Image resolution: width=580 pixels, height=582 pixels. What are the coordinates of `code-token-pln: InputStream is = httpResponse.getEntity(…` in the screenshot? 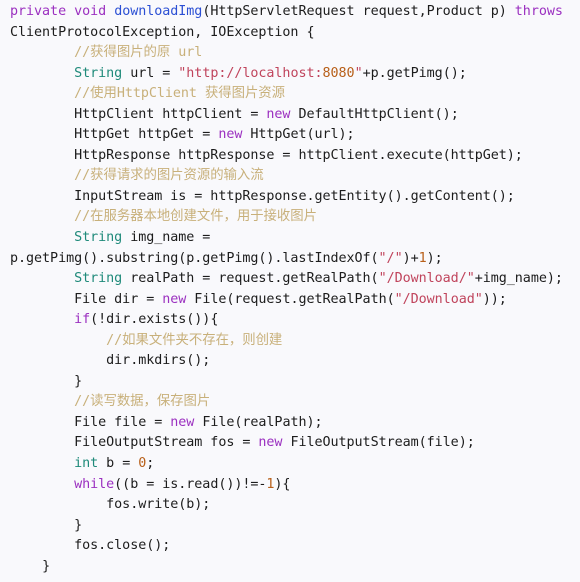 It's located at (294, 196).